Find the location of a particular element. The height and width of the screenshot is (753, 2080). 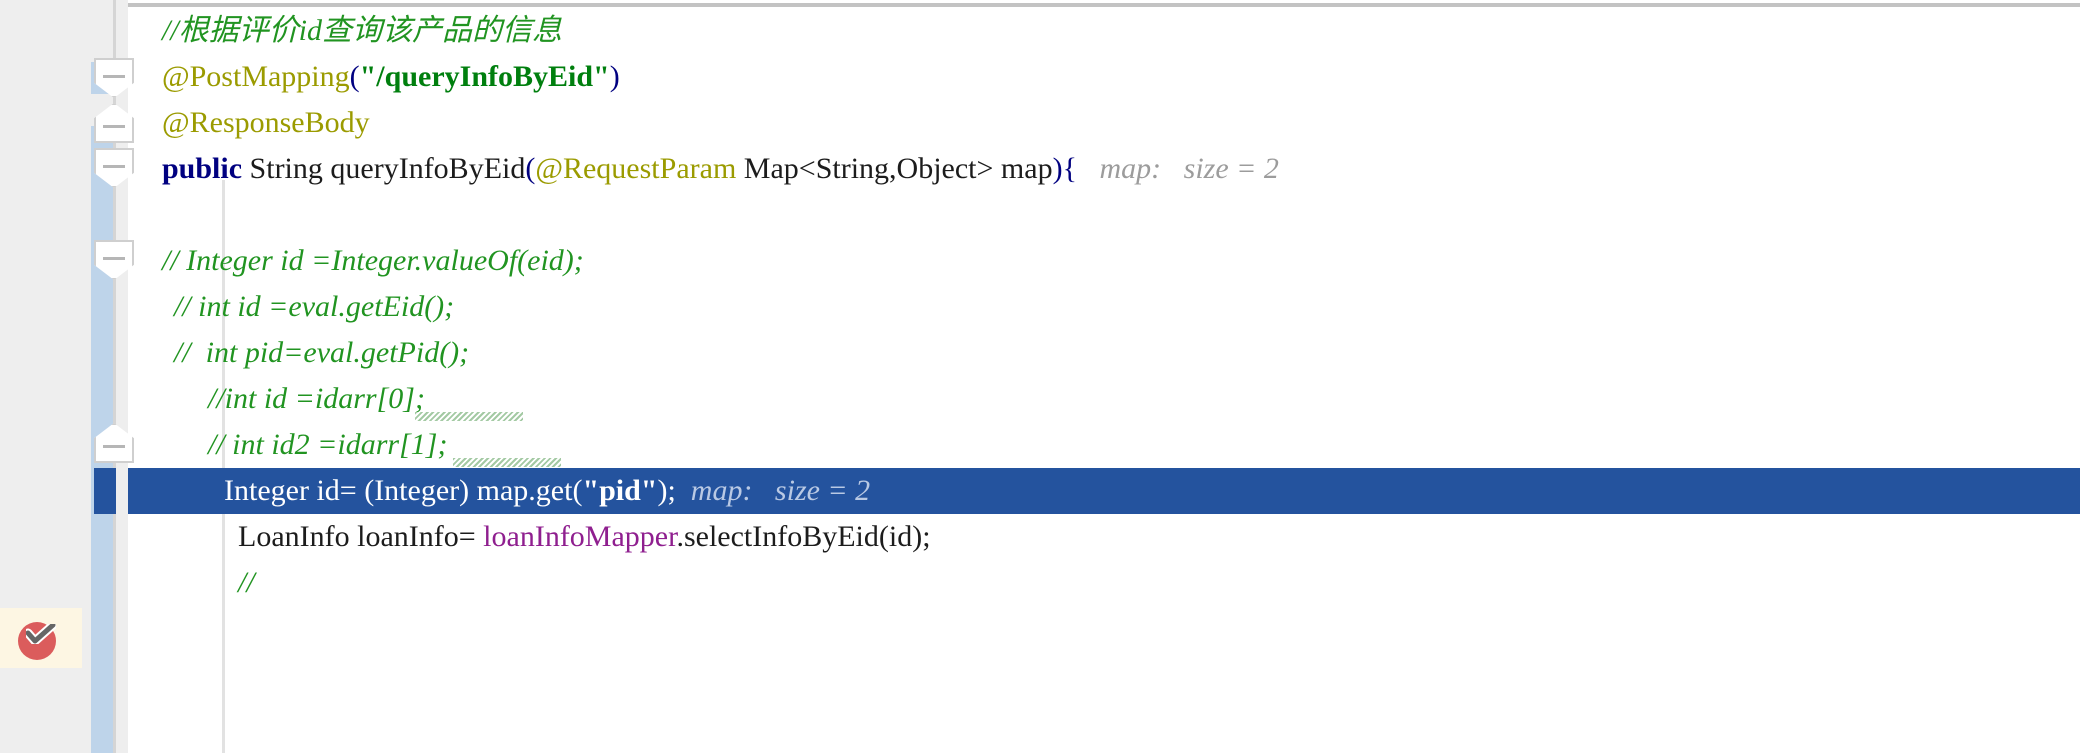

code-line: // int pid=eval.getPid(); is located at coordinates (1104, 353).